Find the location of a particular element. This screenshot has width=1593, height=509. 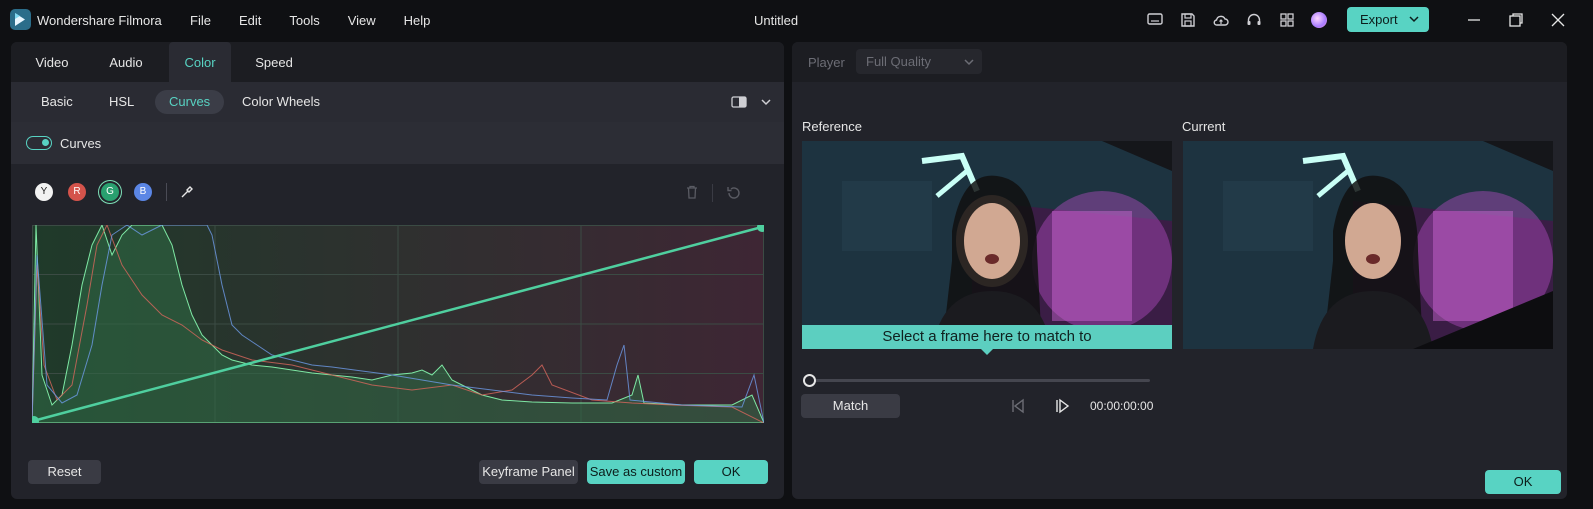

eyedropper-icon is located at coordinates (187, 192).